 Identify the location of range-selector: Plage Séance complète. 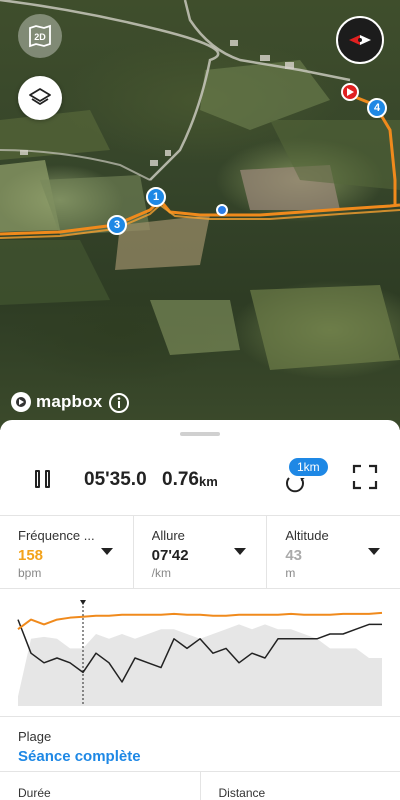
(200, 744).